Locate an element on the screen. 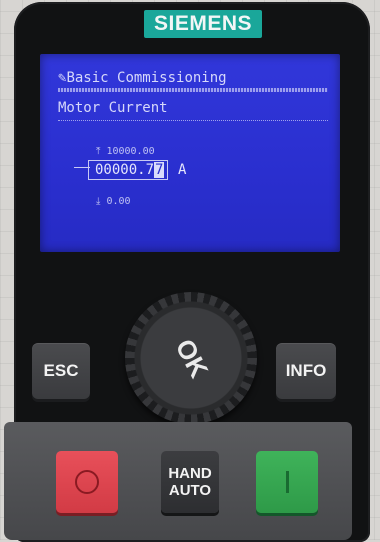  hand-label: HAND is located at coordinates (190, 473).